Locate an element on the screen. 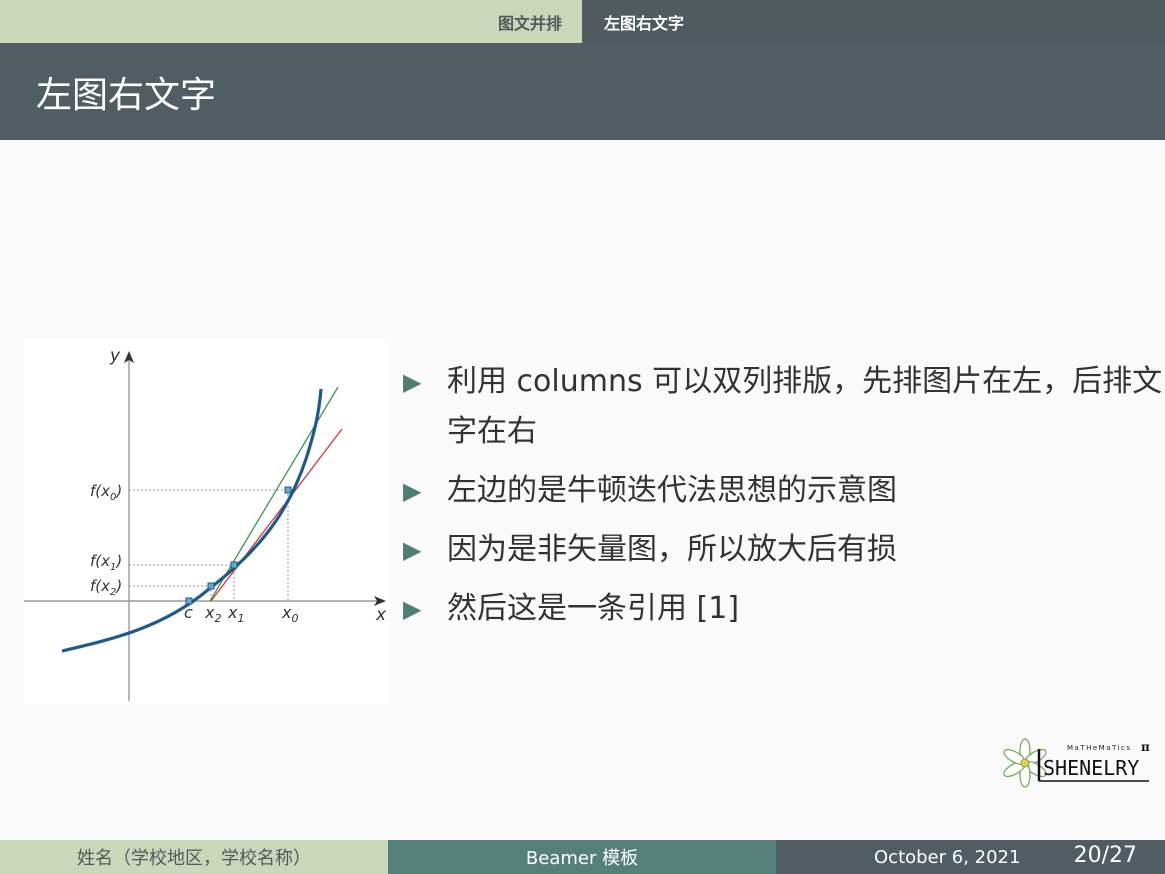 Image resolution: width=1165 pixels, height=874 pixels. top-navigation: 图文并排 左图右文字 is located at coordinates (582, 21).